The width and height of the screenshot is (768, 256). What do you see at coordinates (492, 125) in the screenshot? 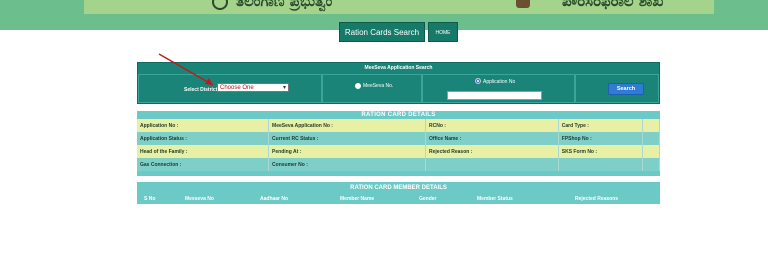
I see `table-cell: RCNo :` at bounding box center [492, 125].